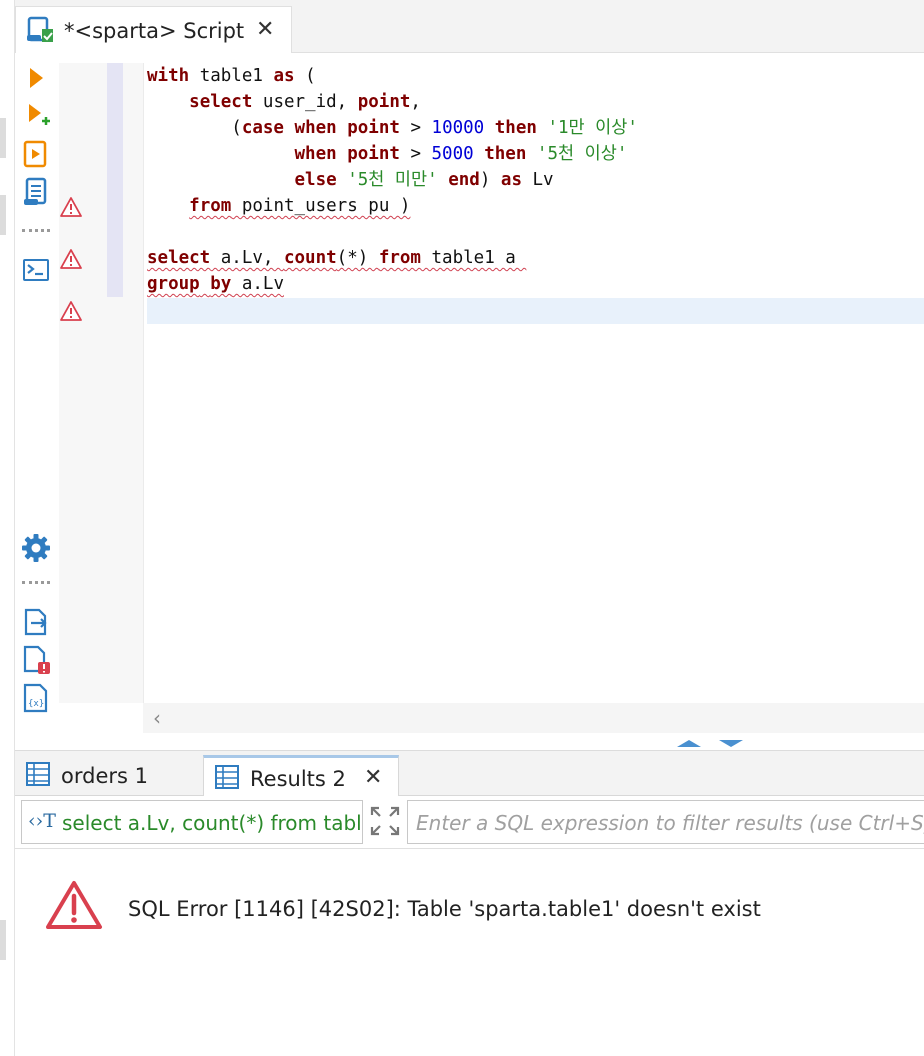 The height and width of the screenshot is (1056, 924). What do you see at coordinates (710, 743) in the screenshot?
I see `split-arrows-icon` at bounding box center [710, 743].